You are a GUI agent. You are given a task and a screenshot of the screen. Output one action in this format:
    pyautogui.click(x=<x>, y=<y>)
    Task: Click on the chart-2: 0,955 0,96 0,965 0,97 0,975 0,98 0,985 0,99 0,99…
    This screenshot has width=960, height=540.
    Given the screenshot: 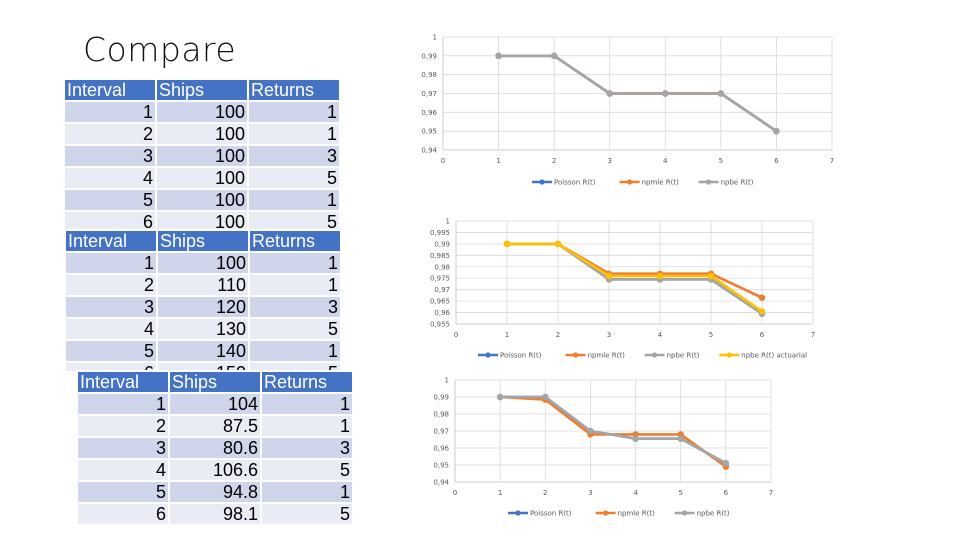 What is the action you would take?
    pyautogui.click(x=622, y=289)
    